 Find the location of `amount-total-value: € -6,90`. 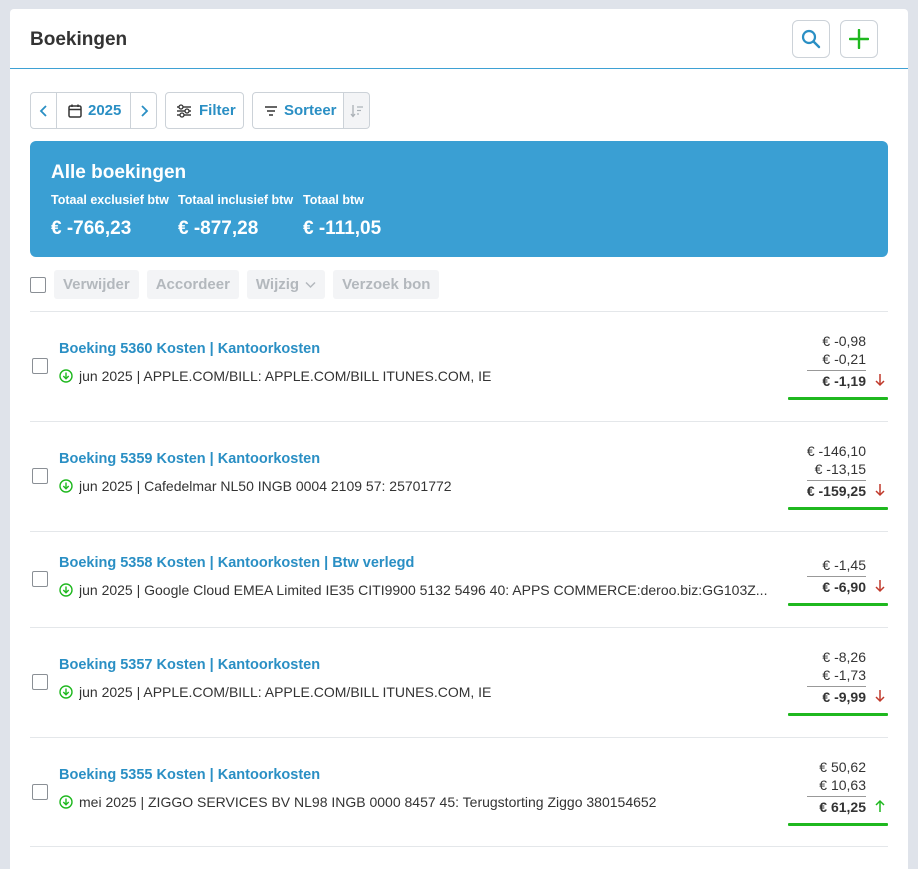

amount-total-value: € -6,90 is located at coordinates (844, 587).